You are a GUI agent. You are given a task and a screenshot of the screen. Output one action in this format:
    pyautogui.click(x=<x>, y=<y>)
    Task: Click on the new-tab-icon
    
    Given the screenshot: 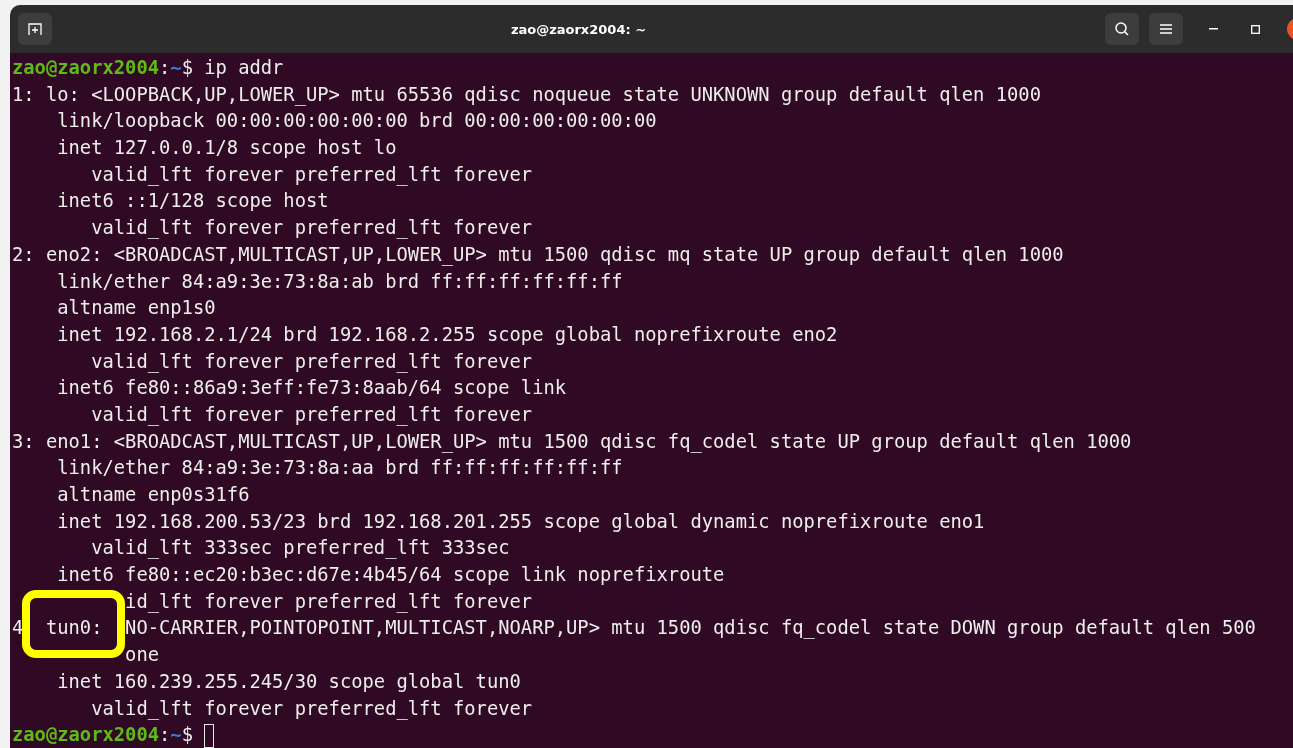 What is the action you would take?
    pyautogui.click(x=35, y=29)
    